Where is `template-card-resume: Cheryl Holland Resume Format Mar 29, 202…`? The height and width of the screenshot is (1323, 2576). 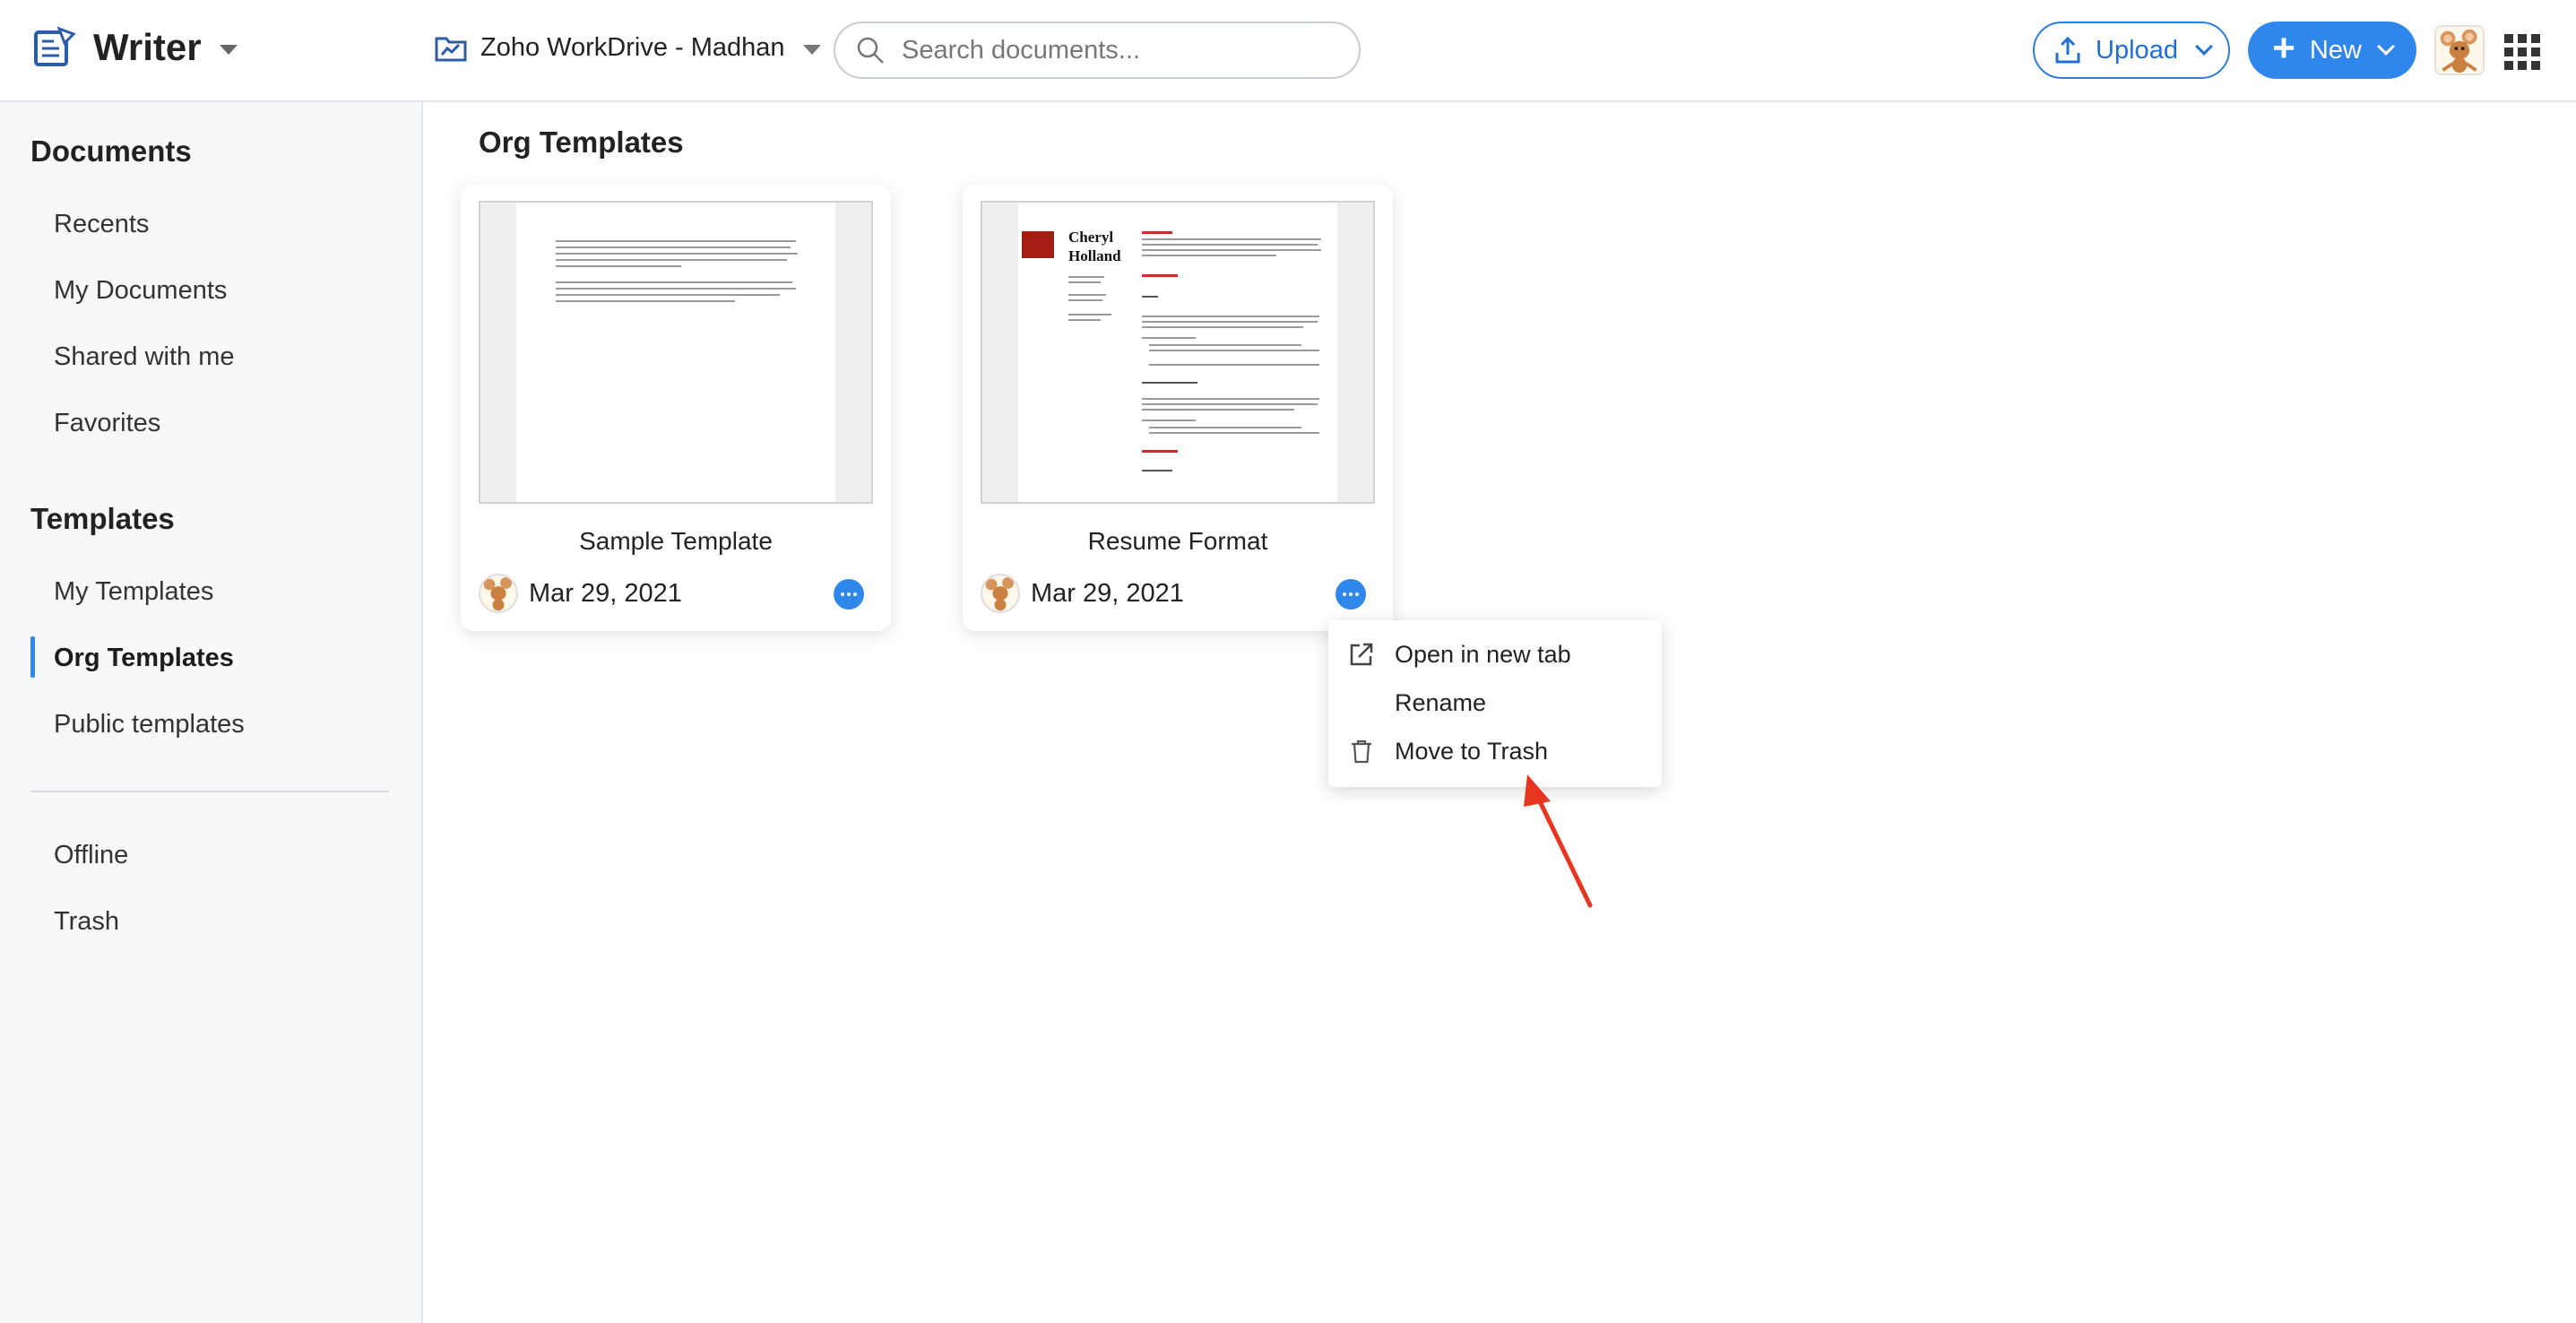 template-card-resume: Cheryl Holland Resume Format Mar 29, 202… is located at coordinates (1178, 408).